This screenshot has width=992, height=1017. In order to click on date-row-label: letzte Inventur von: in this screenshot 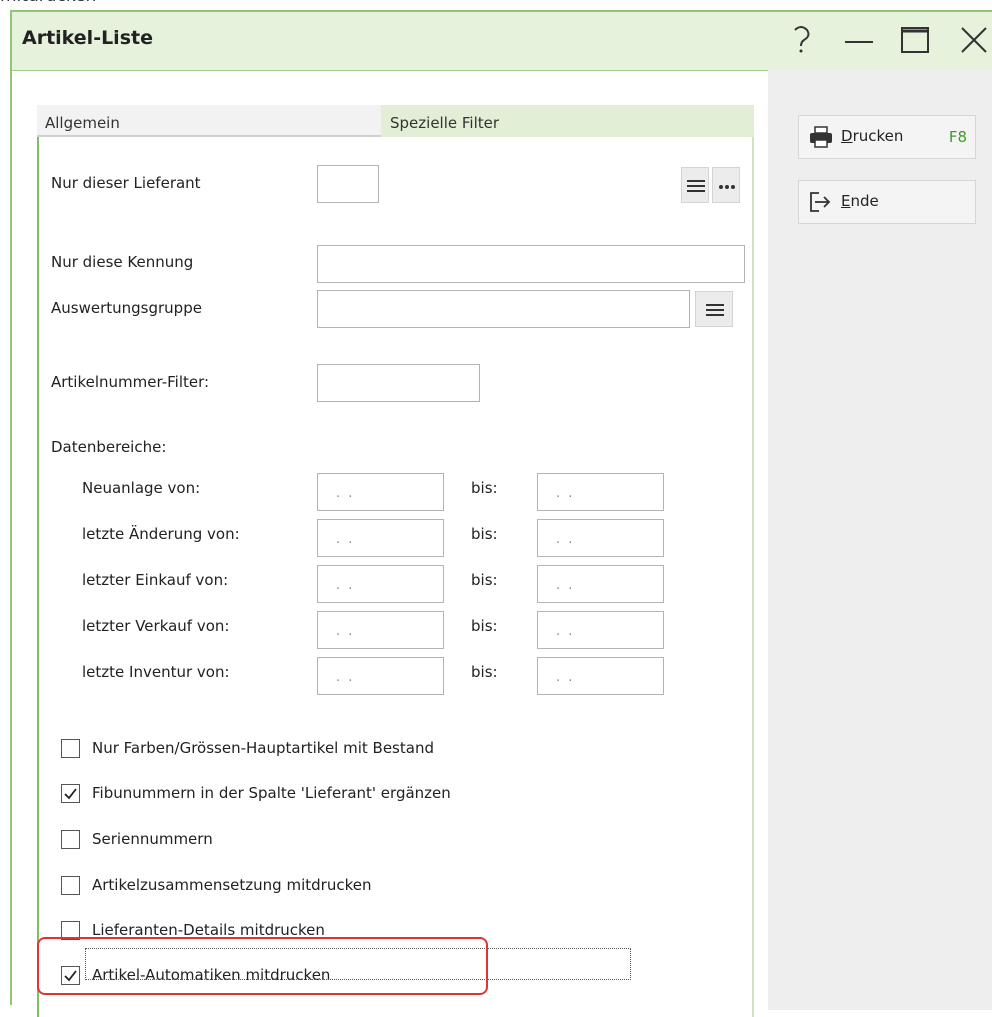, I will do `click(156, 672)`.